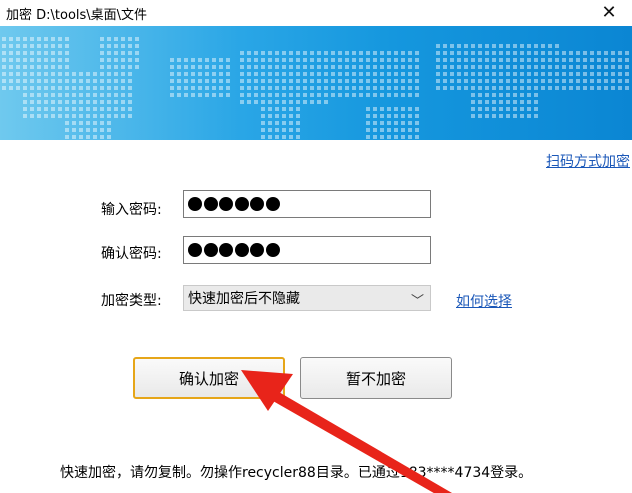 The image size is (632, 493). I want to click on confirm-encrypt-button: 确认加密, so click(209, 378).